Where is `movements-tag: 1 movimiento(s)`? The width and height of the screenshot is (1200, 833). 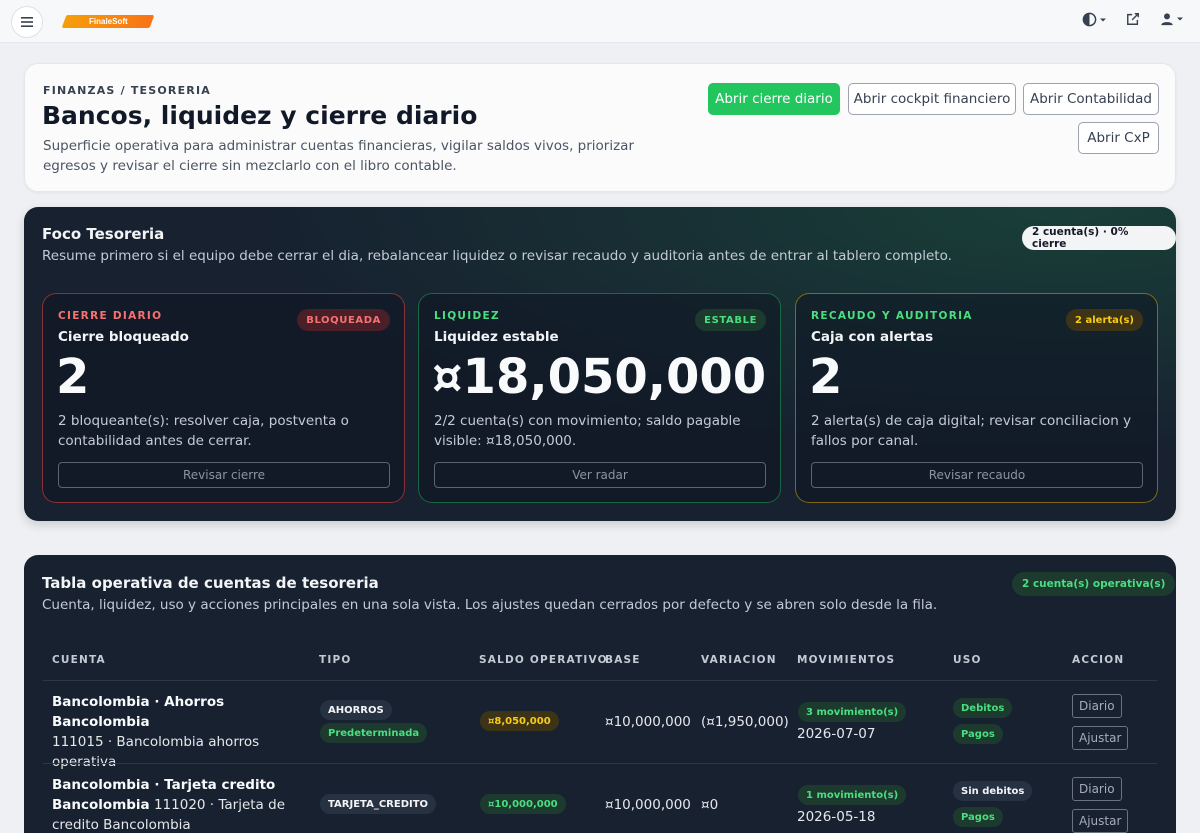
movements-tag: 1 movimiento(s) is located at coordinates (852, 795).